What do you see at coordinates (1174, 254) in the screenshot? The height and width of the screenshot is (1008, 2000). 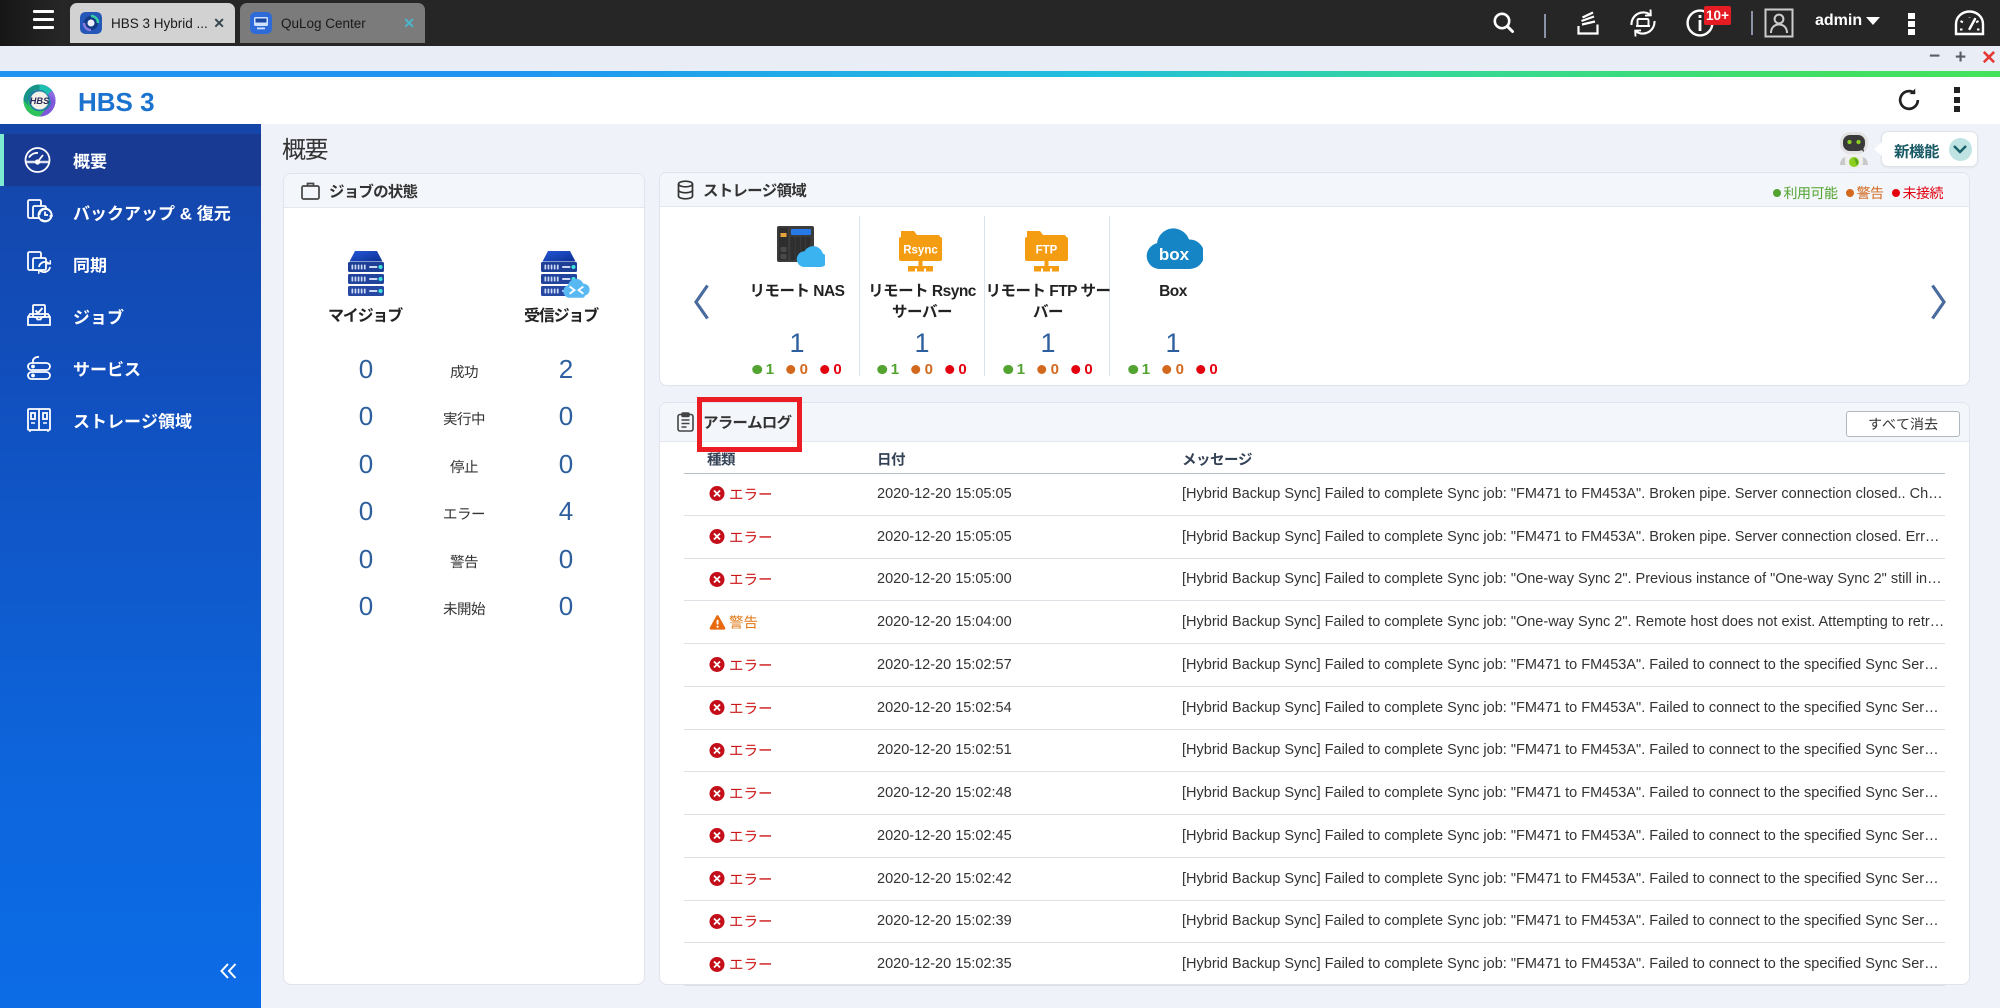 I see `svg-text: box` at bounding box center [1174, 254].